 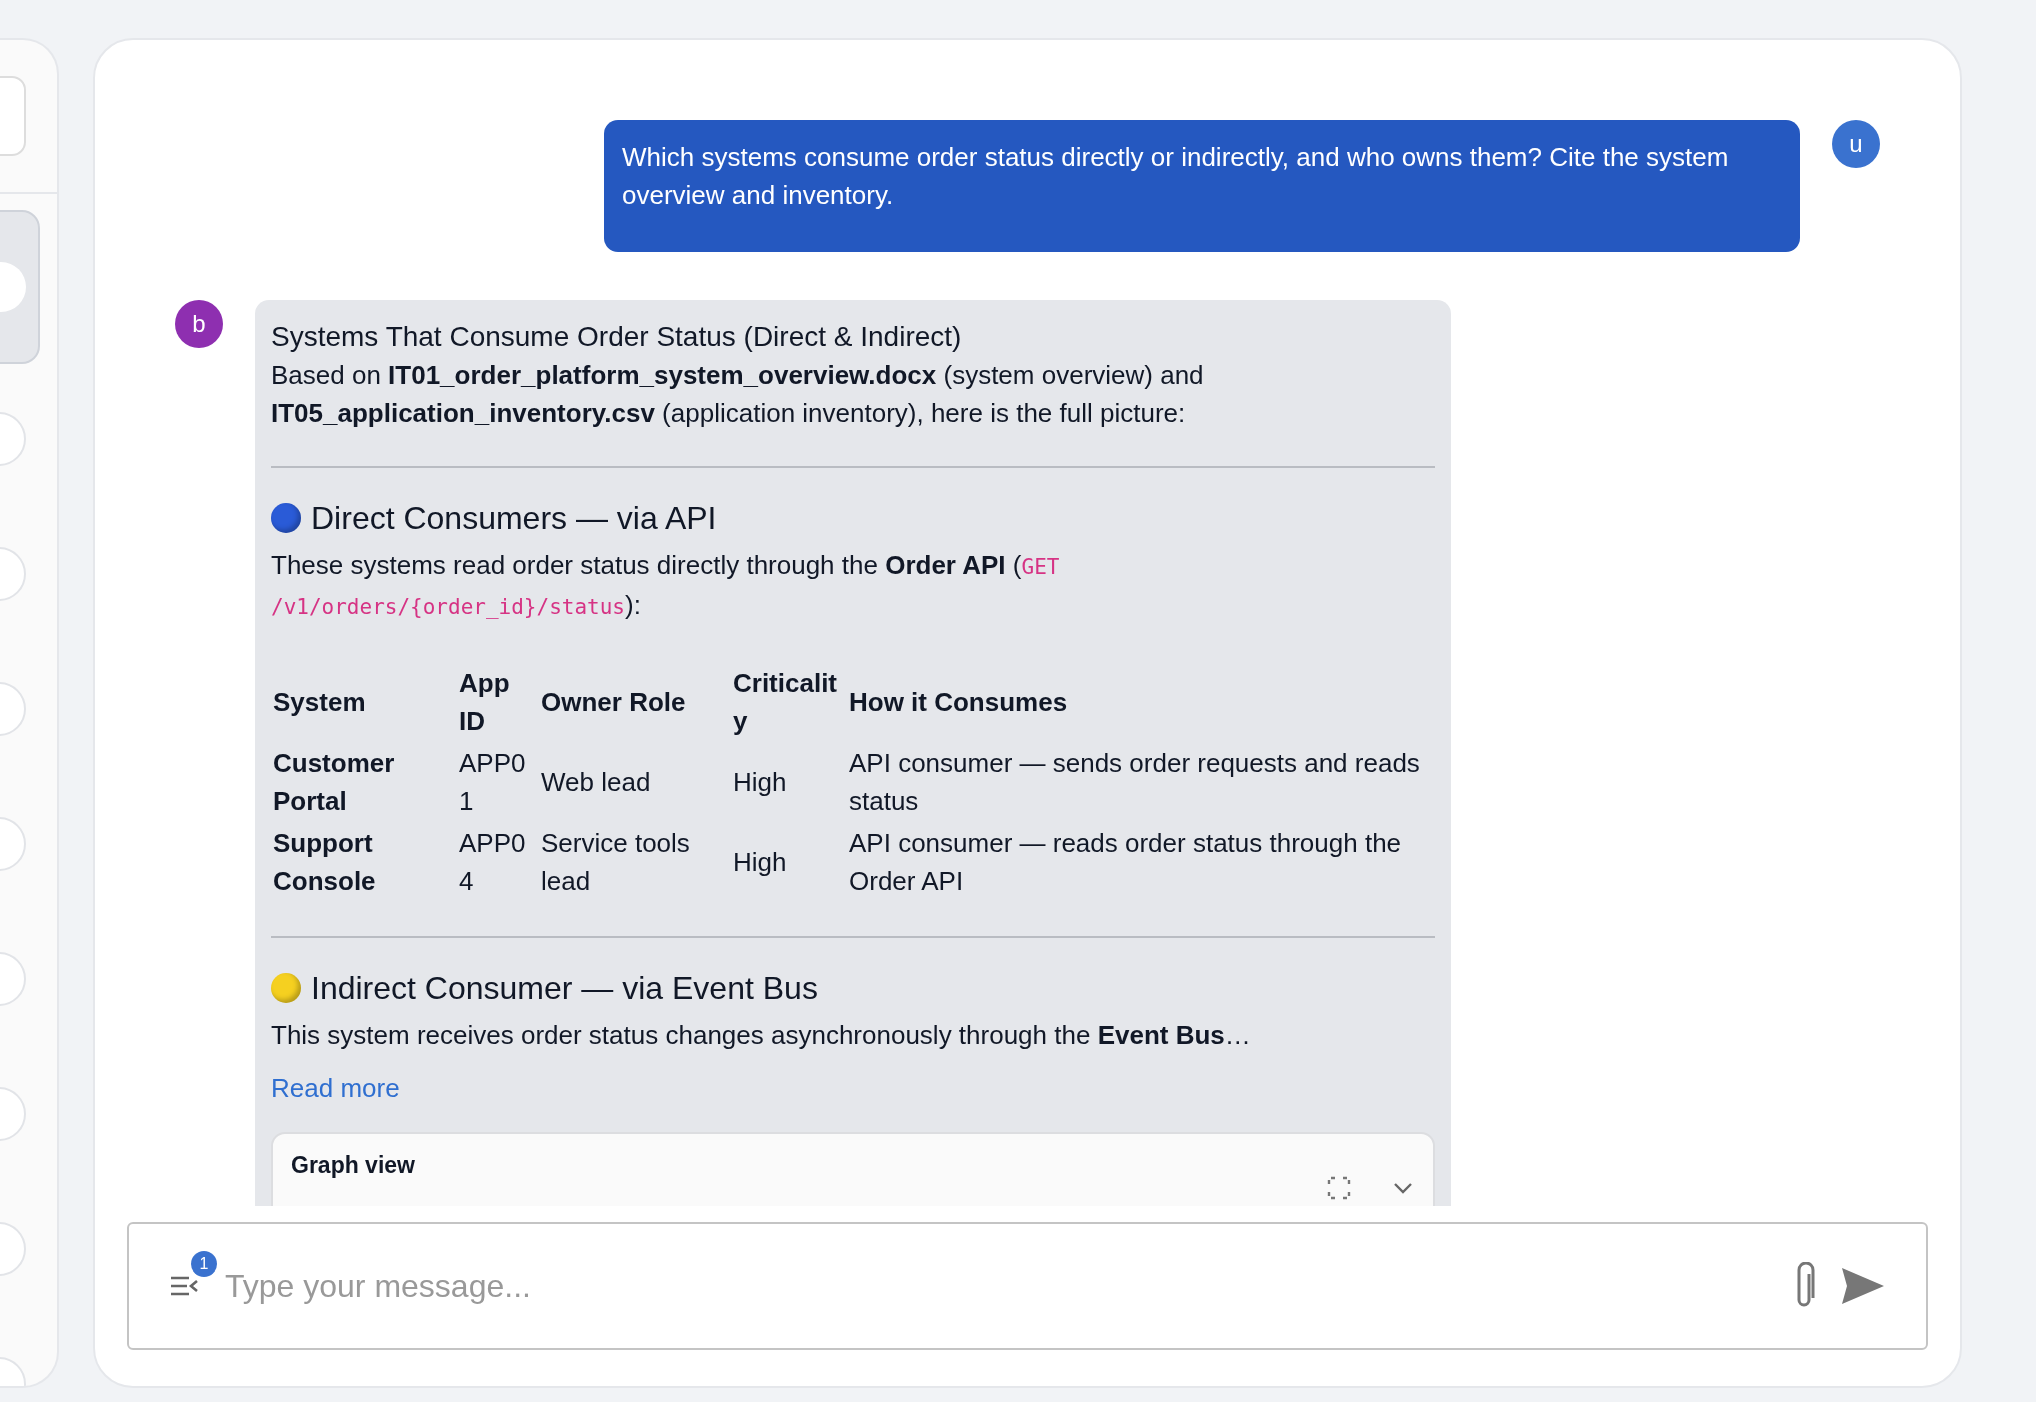 I want to click on send-icon, so click(x=1863, y=1286).